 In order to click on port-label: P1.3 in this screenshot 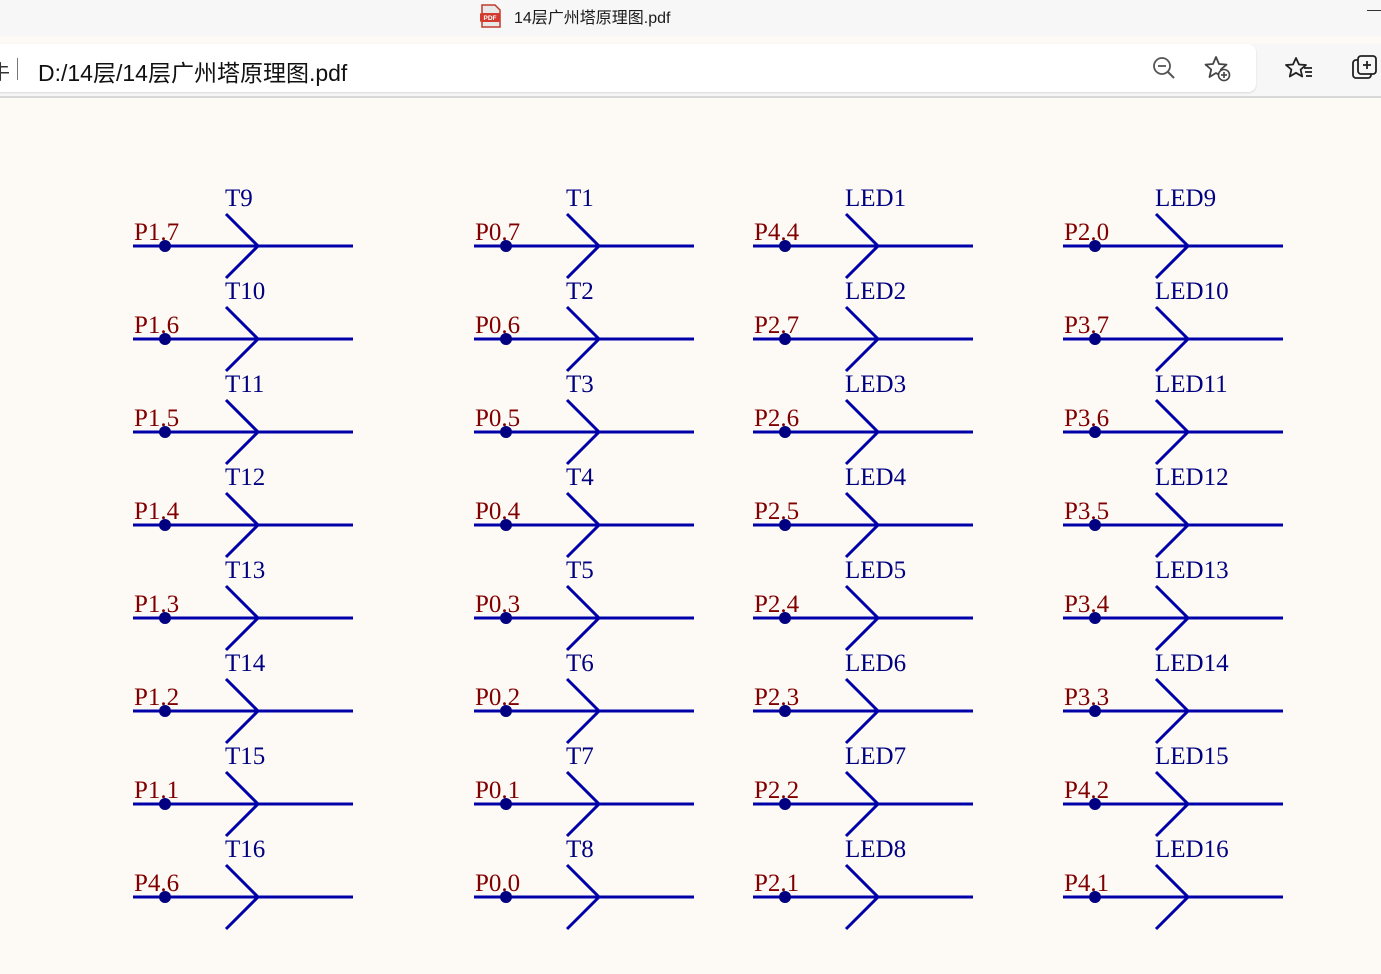, I will do `click(156, 604)`.